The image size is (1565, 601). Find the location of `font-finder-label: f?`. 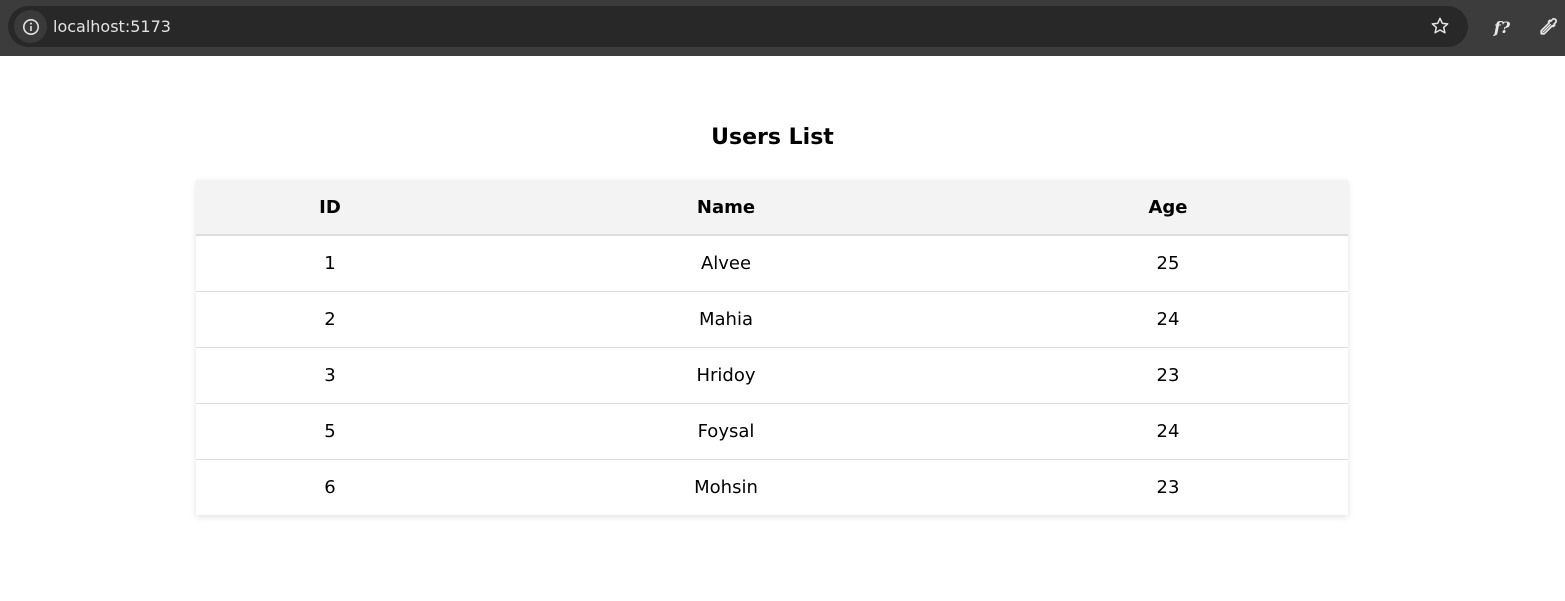

font-finder-label: f? is located at coordinates (1502, 27).